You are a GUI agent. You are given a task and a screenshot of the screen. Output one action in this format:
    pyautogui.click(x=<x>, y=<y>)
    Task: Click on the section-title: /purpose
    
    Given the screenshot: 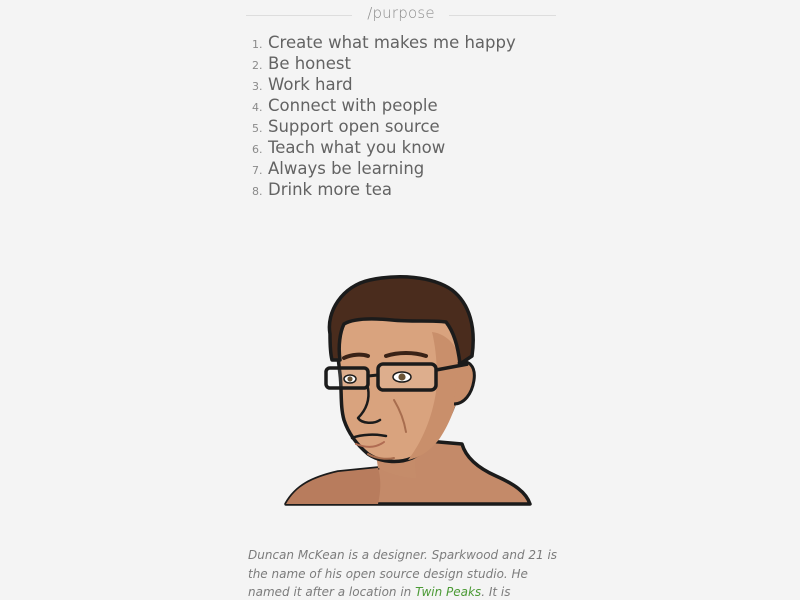 What is the action you would take?
    pyautogui.click(x=401, y=13)
    